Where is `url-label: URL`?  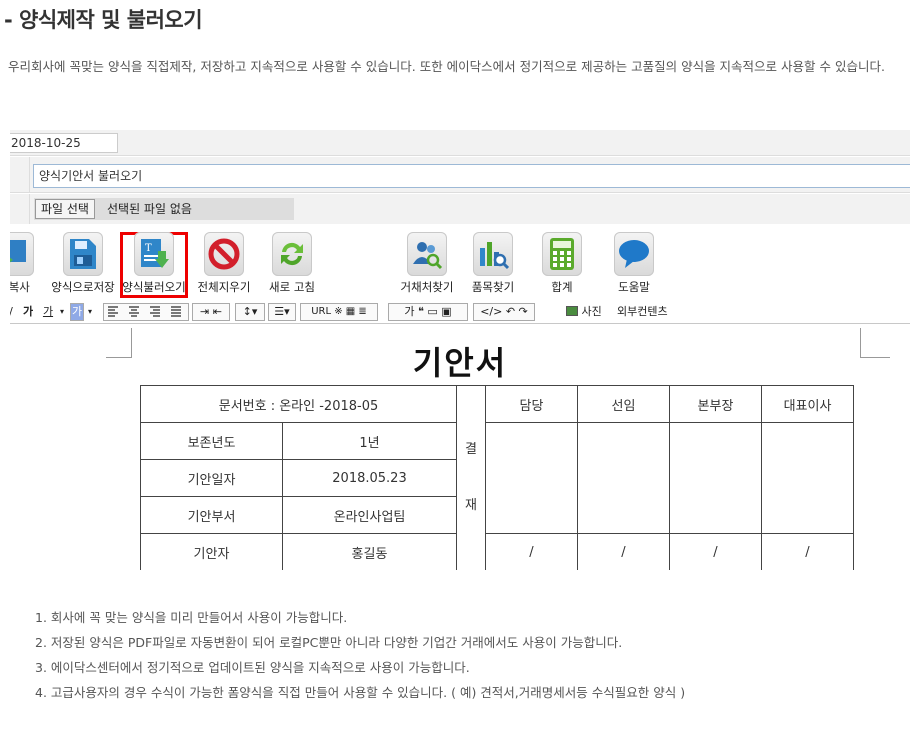
url-label: URL is located at coordinates (321, 311).